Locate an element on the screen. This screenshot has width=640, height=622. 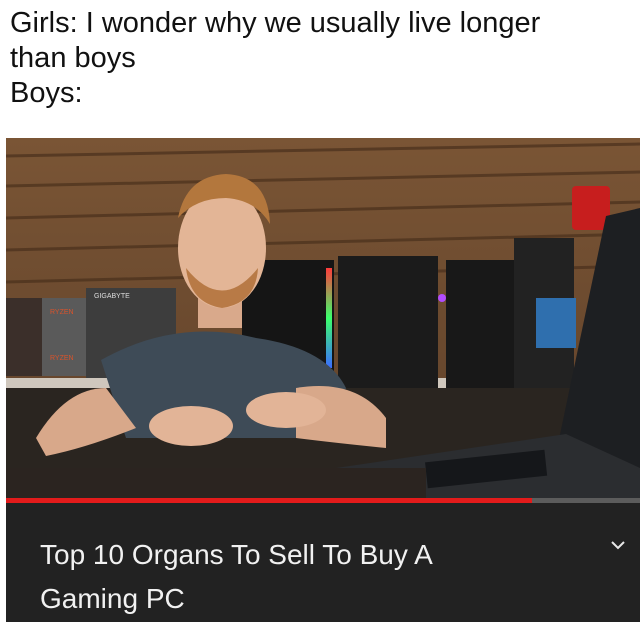
caption-line-3: Boys: is located at coordinates (46, 93).